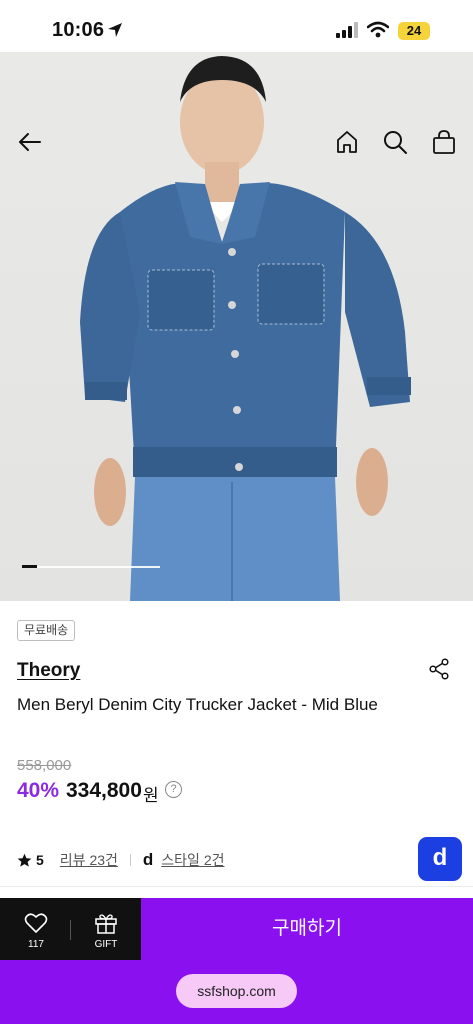 Image resolution: width=473 pixels, height=1024 pixels. Describe the element at coordinates (347, 30) in the screenshot. I see `cellular-signal-icon` at that location.